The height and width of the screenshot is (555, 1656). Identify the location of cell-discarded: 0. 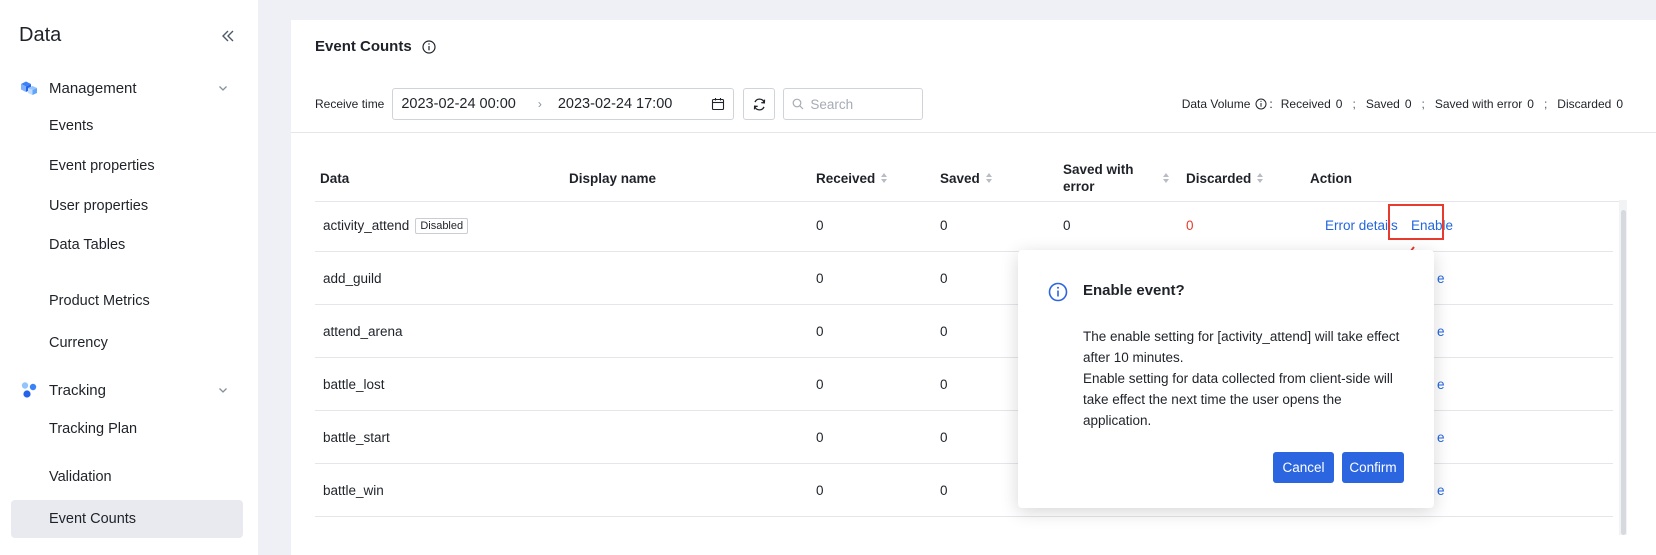
(1190, 225).